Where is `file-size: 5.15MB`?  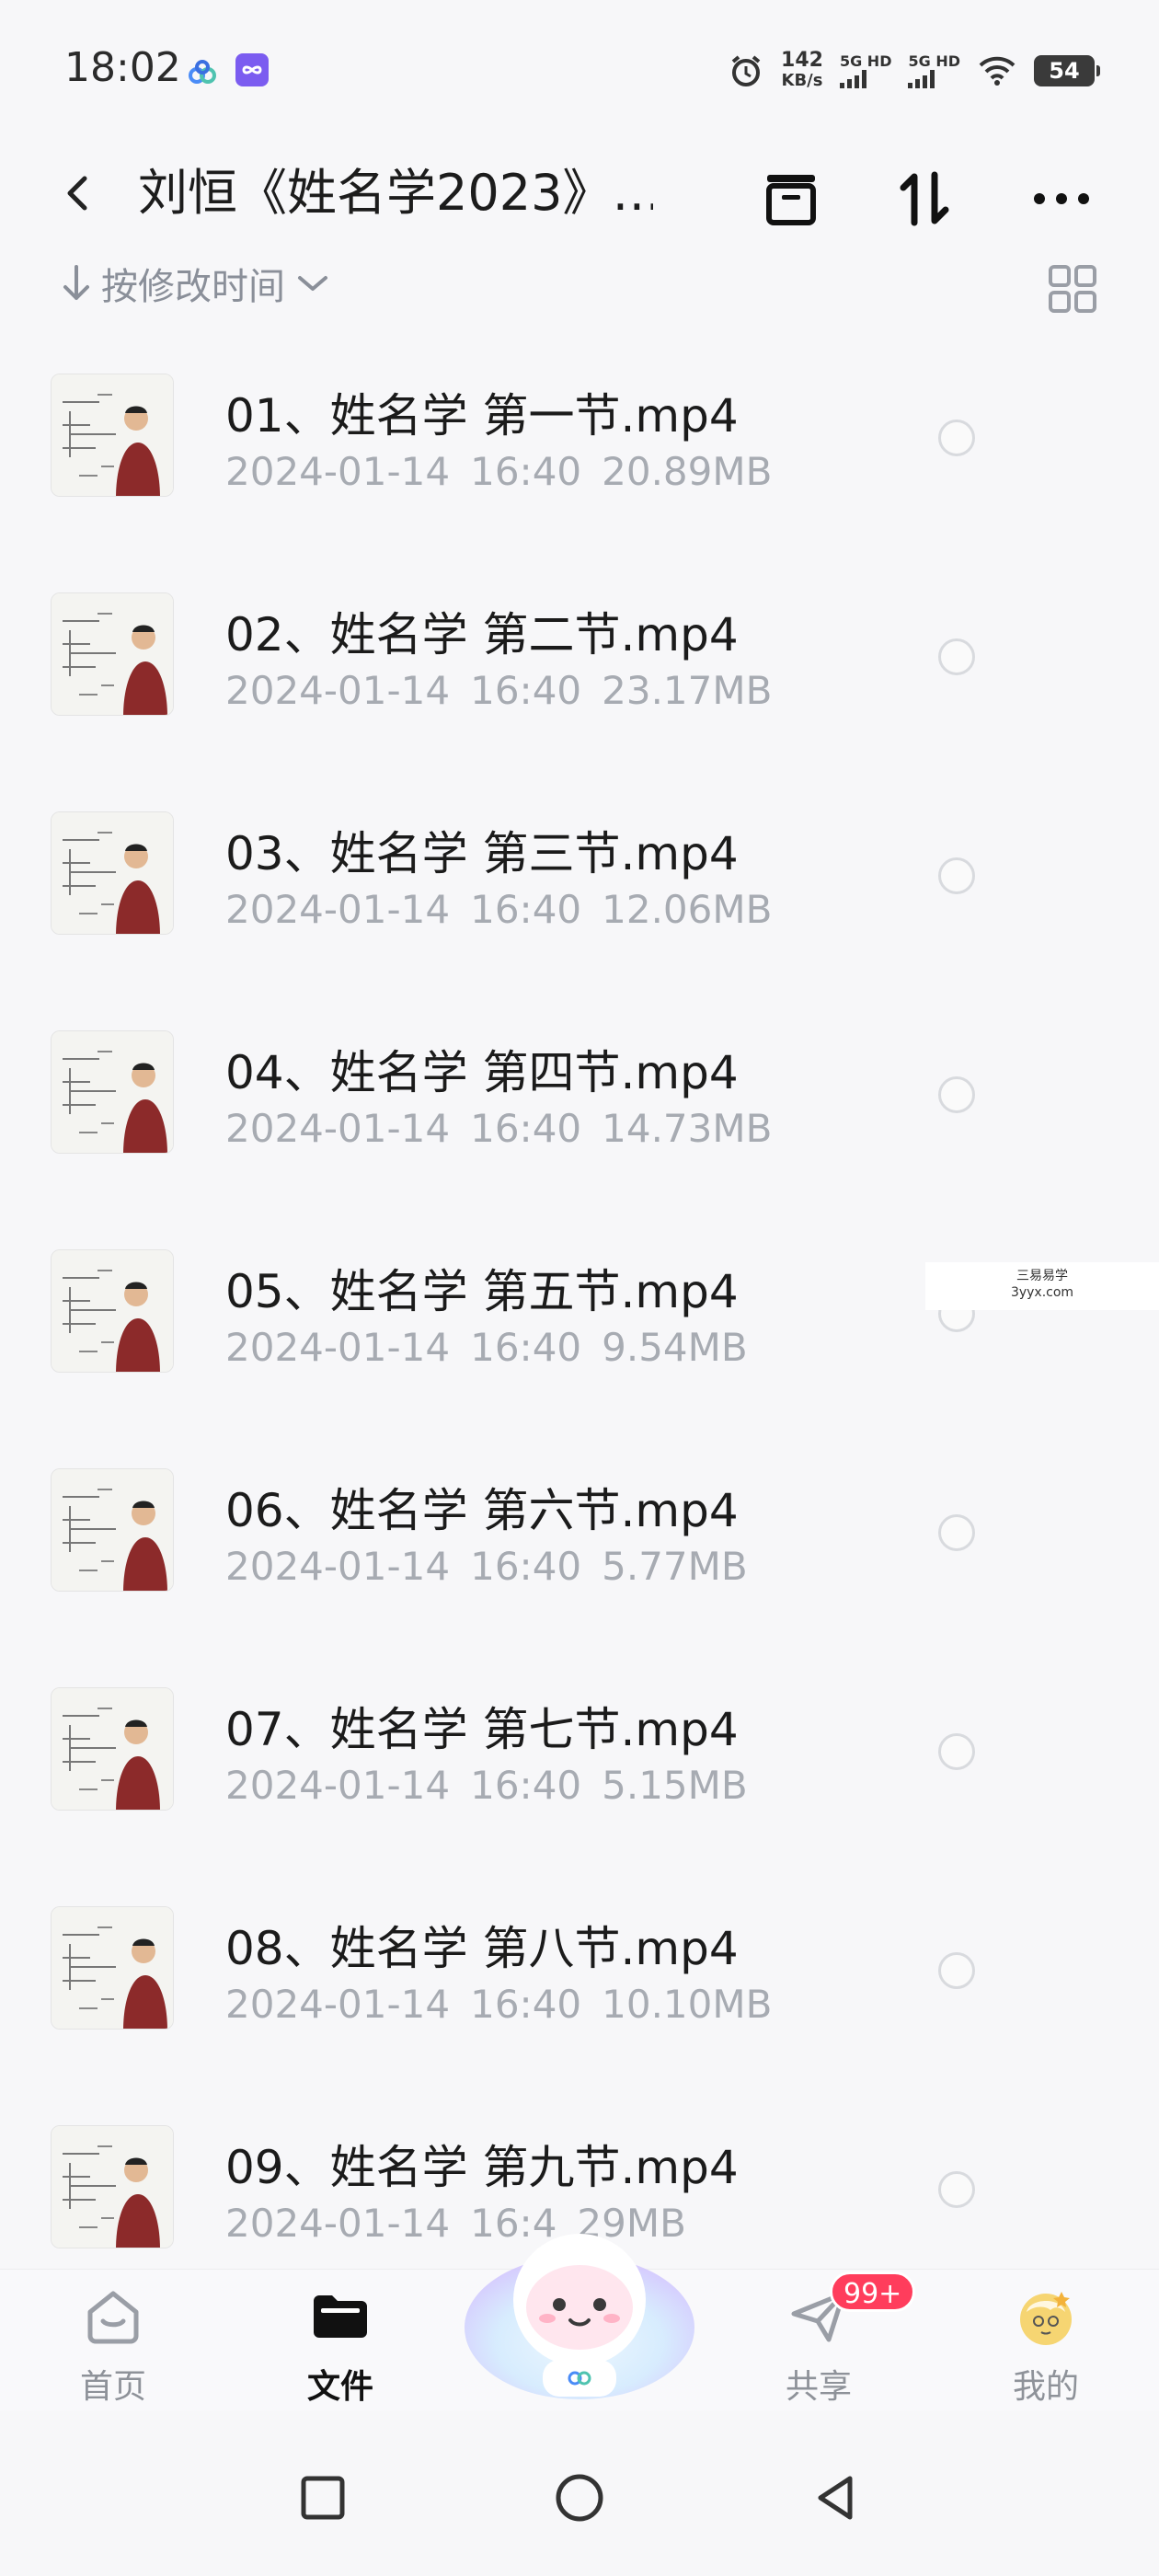
file-size: 5.15MB is located at coordinates (675, 1785).